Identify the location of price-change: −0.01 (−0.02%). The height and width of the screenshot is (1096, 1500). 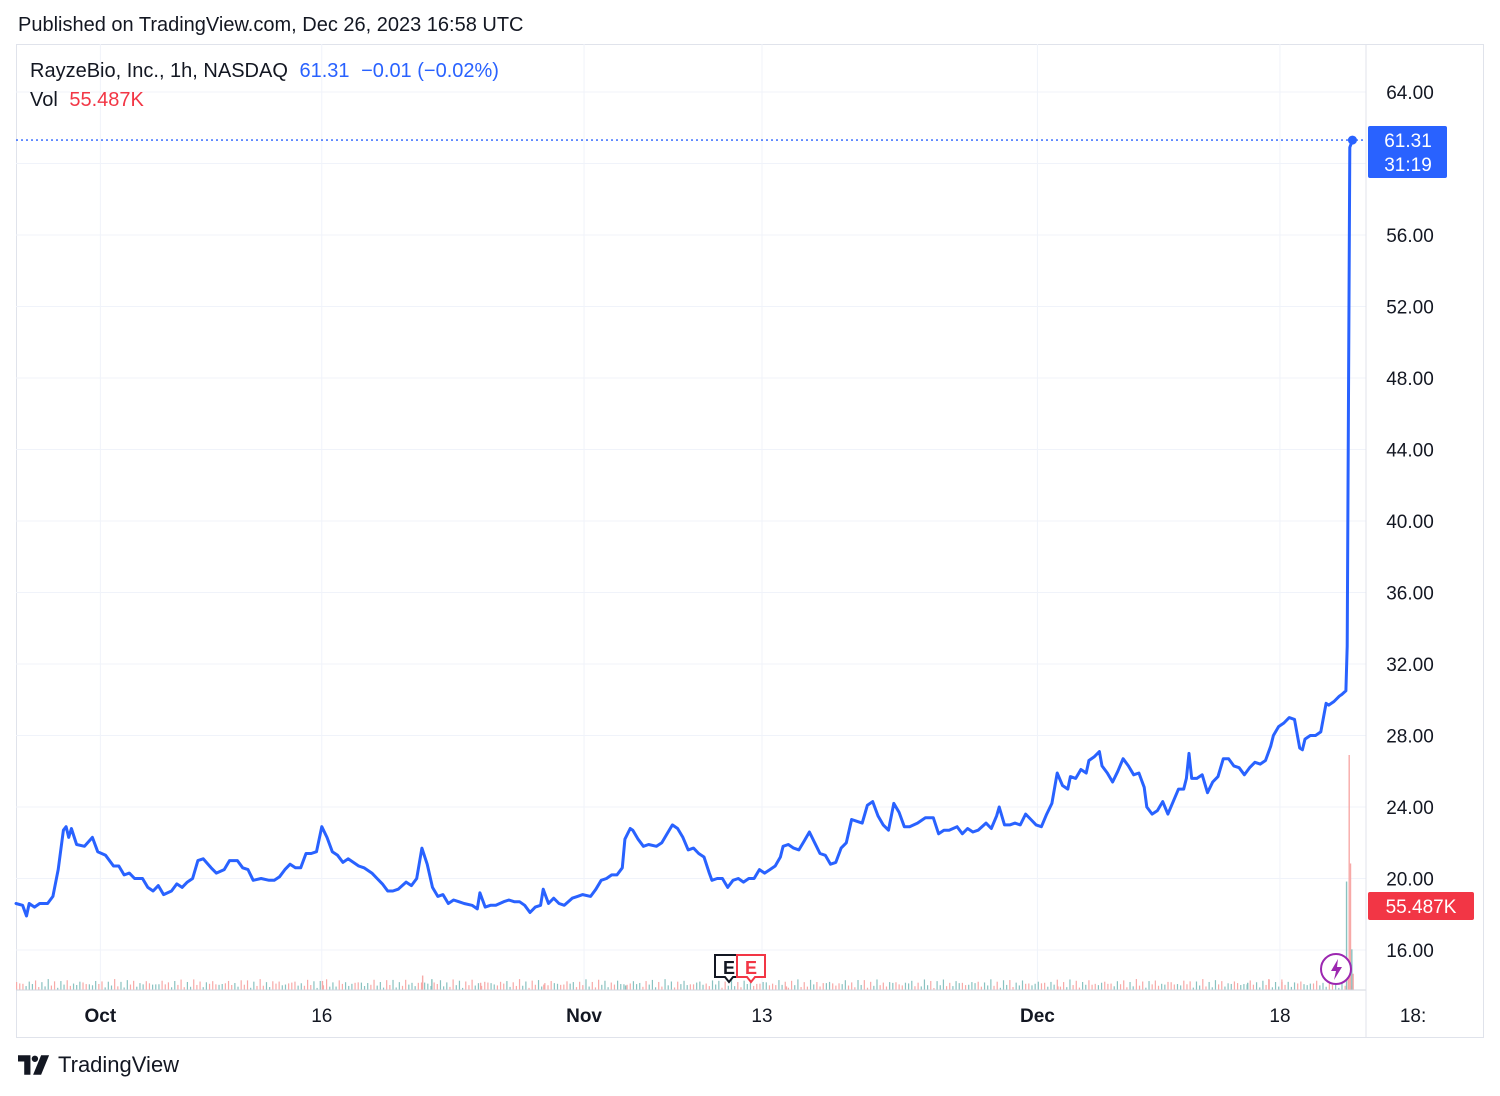
(430, 71).